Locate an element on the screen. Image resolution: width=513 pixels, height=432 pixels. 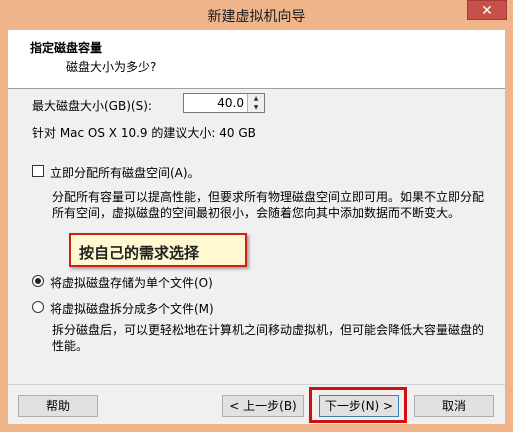
multi-file-label: 将虚拟磁盘拆分成多个文件(M) is located at coordinates (132, 308).